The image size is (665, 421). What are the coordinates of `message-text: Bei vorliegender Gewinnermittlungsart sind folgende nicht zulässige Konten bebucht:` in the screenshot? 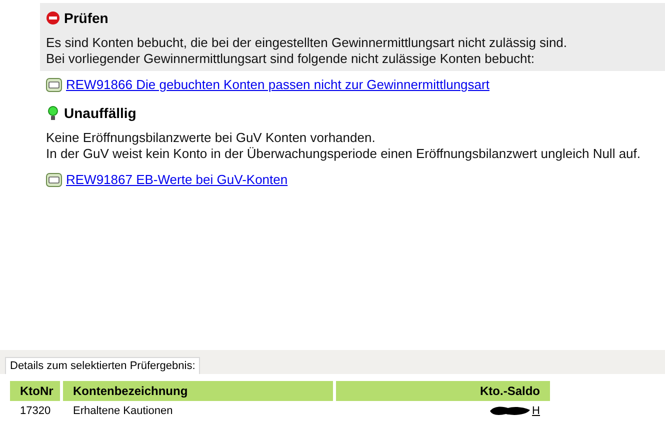 It's located at (291, 59).